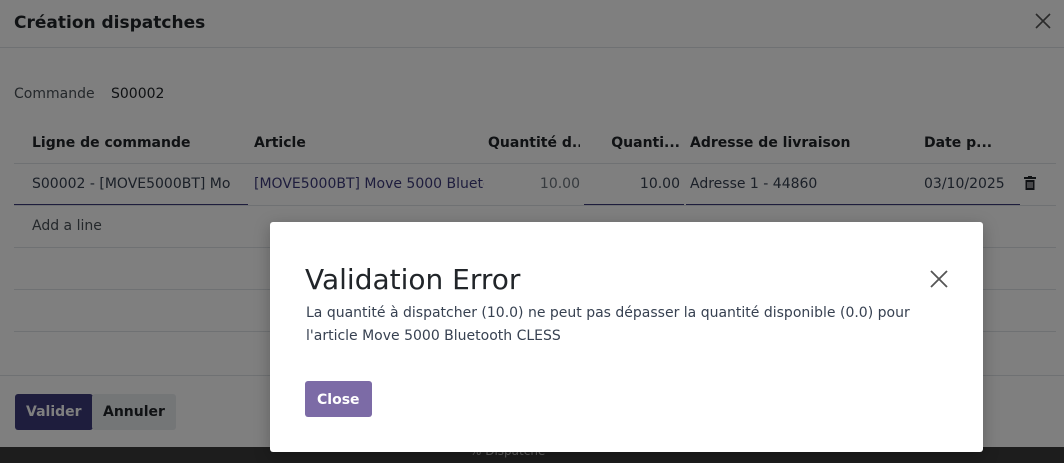 The image size is (1064, 463). What do you see at coordinates (338, 399) in the screenshot?
I see `close-button: Close` at bounding box center [338, 399].